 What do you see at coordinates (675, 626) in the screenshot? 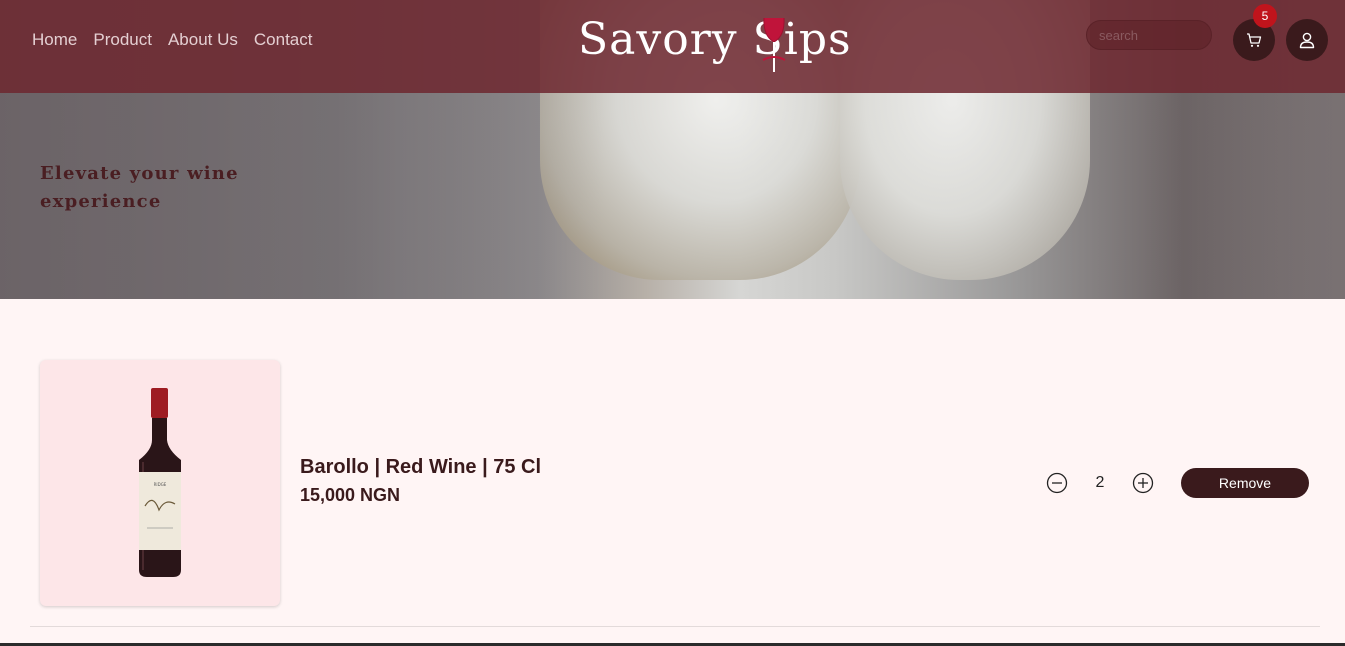
I see `divider` at bounding box center [675, 626].